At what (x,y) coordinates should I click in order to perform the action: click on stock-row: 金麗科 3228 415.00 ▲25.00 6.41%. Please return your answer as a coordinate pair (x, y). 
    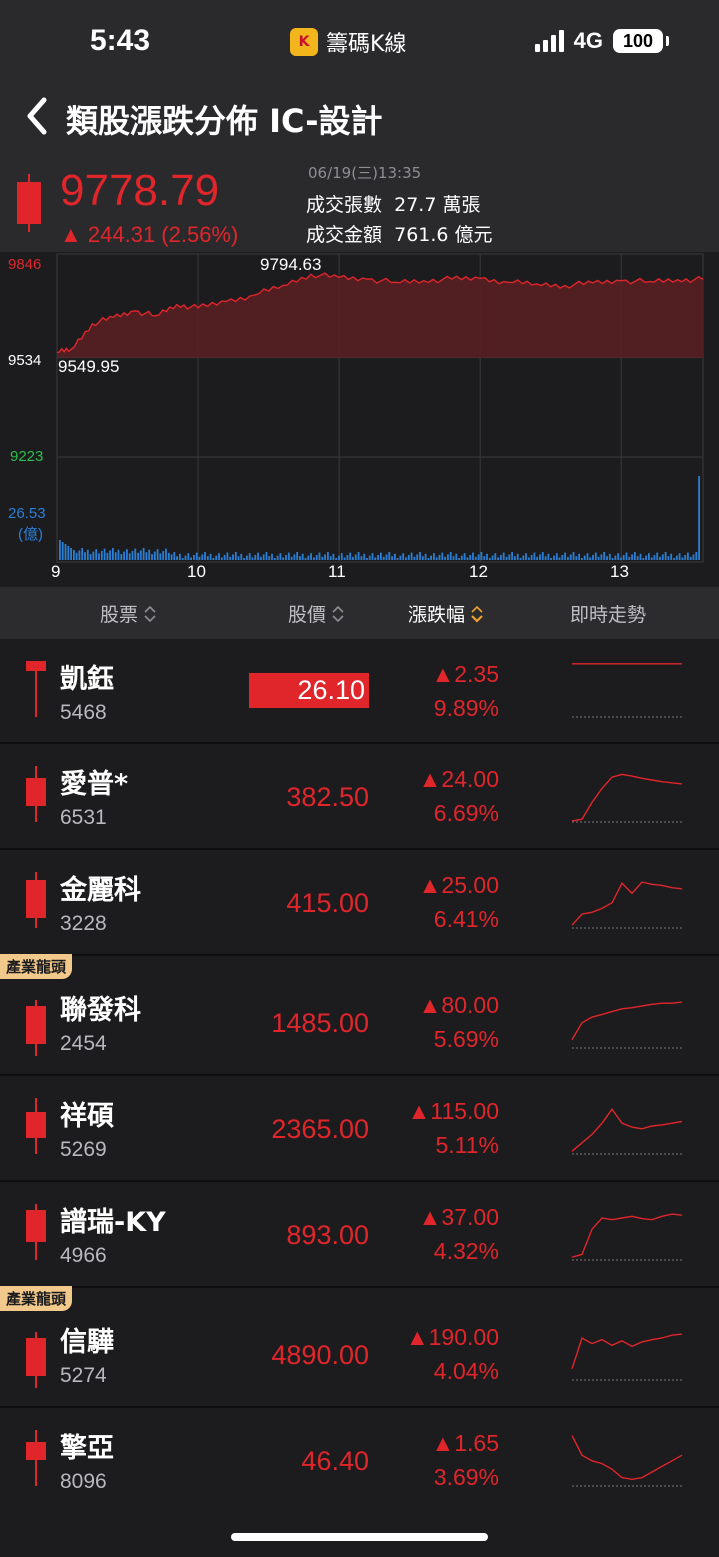
    Looking at the image, I should click on (359, 903).